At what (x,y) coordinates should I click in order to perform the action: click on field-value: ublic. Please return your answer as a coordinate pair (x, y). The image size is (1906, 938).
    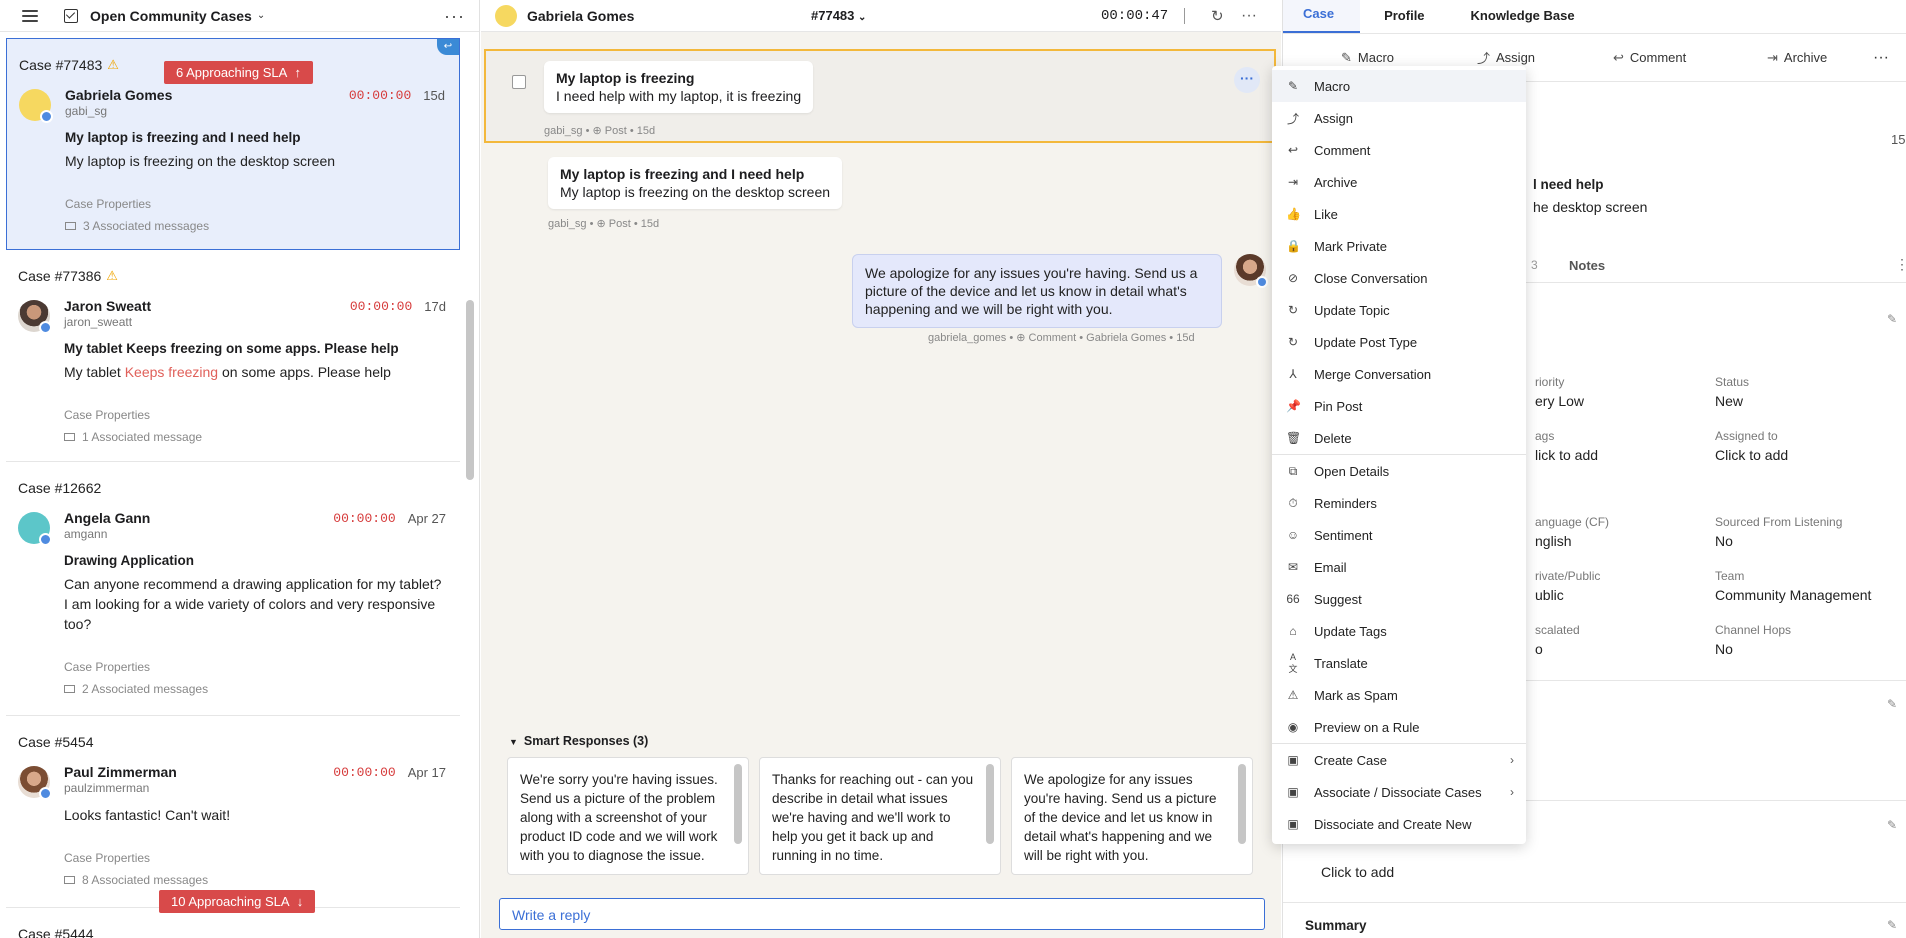
    Looking at the image, I should click on (1549, 595).